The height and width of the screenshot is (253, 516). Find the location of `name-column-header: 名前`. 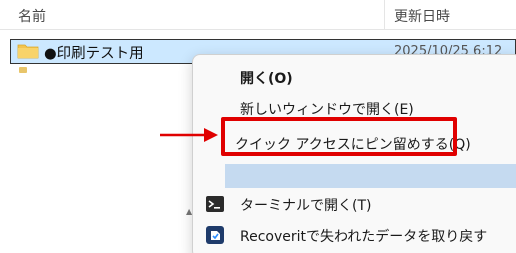

name-column-header: 名前 is located at coordinates (32, 16).